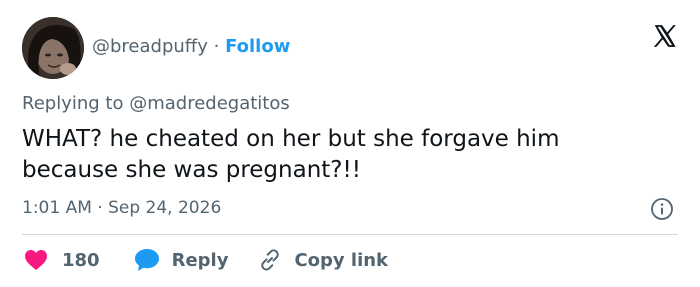 Image resolution: width=700 pixels, height=287 pixels. What do you see at coordinates (53, 48) in the screenshot?
I see `avatar` at bounding box center [53, 48].